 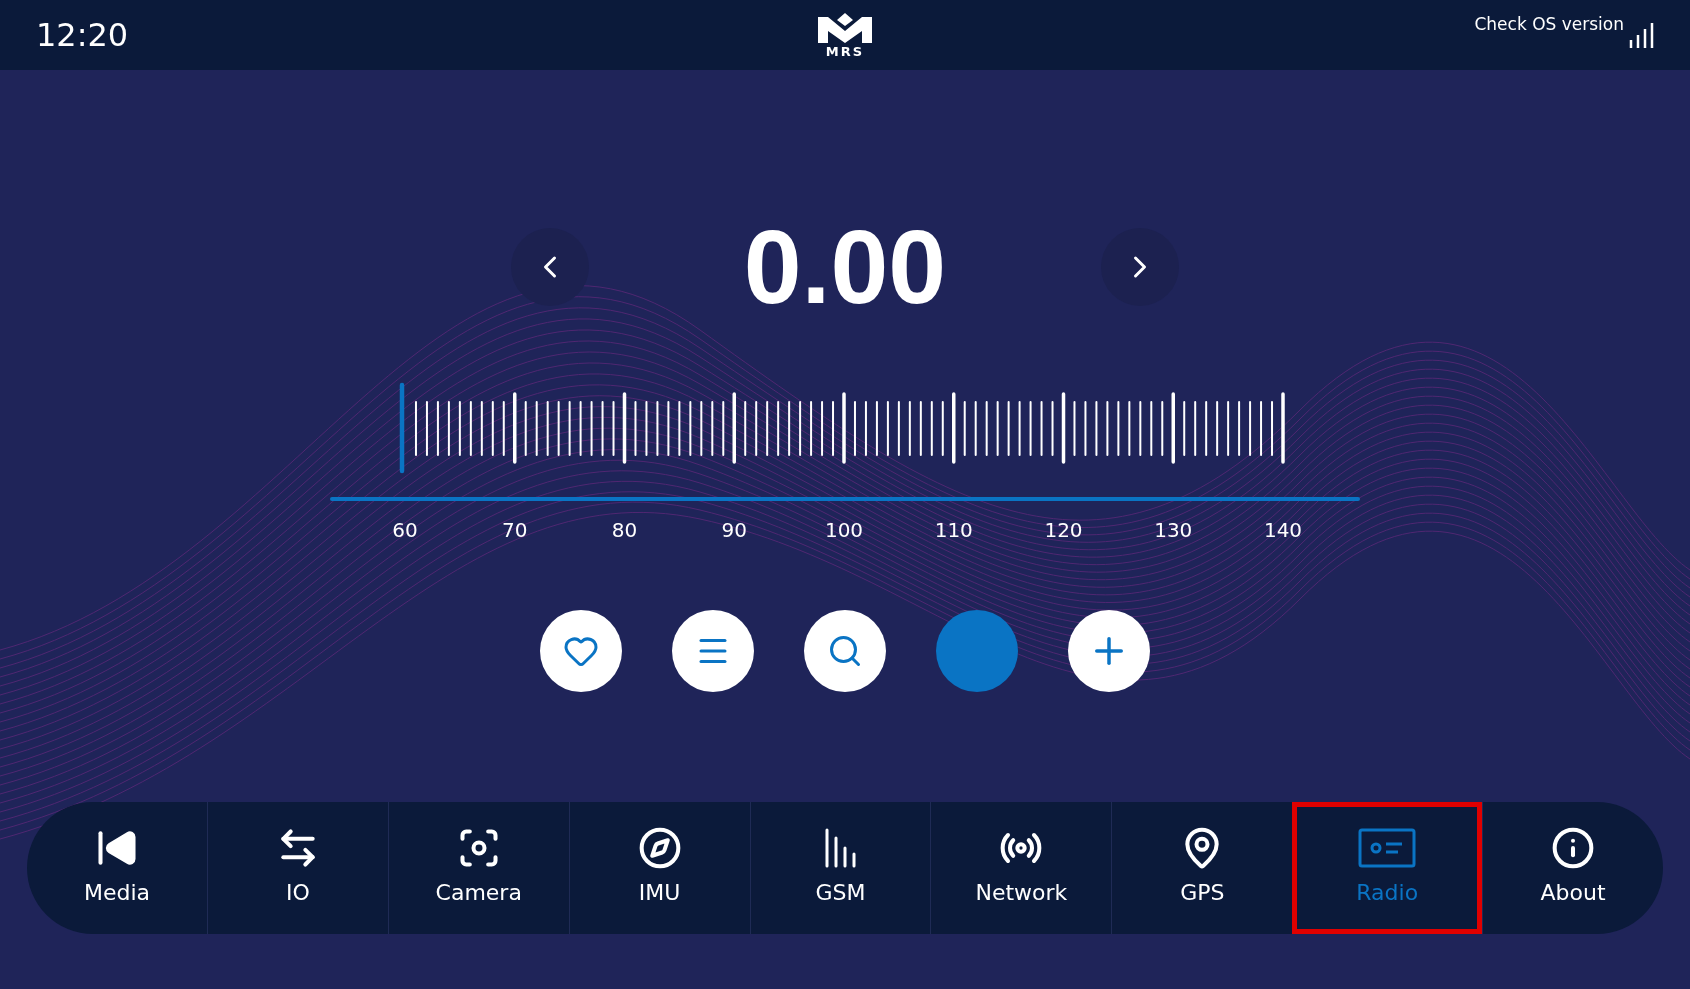 What do you see at coordinates (624, 530) in the screenshot?
I see `scale-label: 80` at bounding box center [624, 530].